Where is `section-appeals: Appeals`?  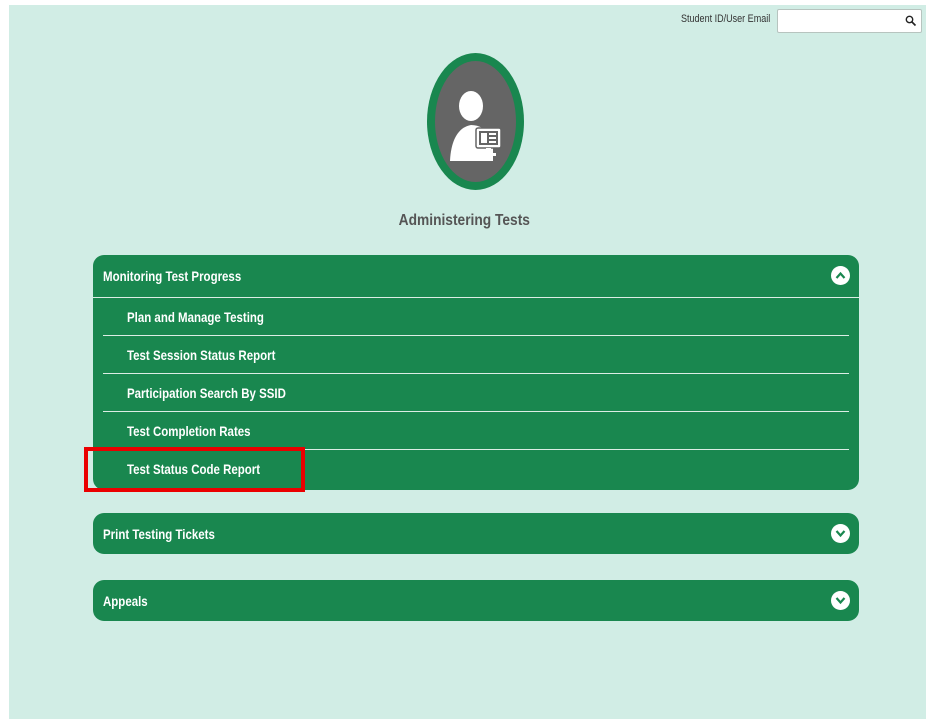
section-appeals: Appeals is located at coordinates (476, 600).